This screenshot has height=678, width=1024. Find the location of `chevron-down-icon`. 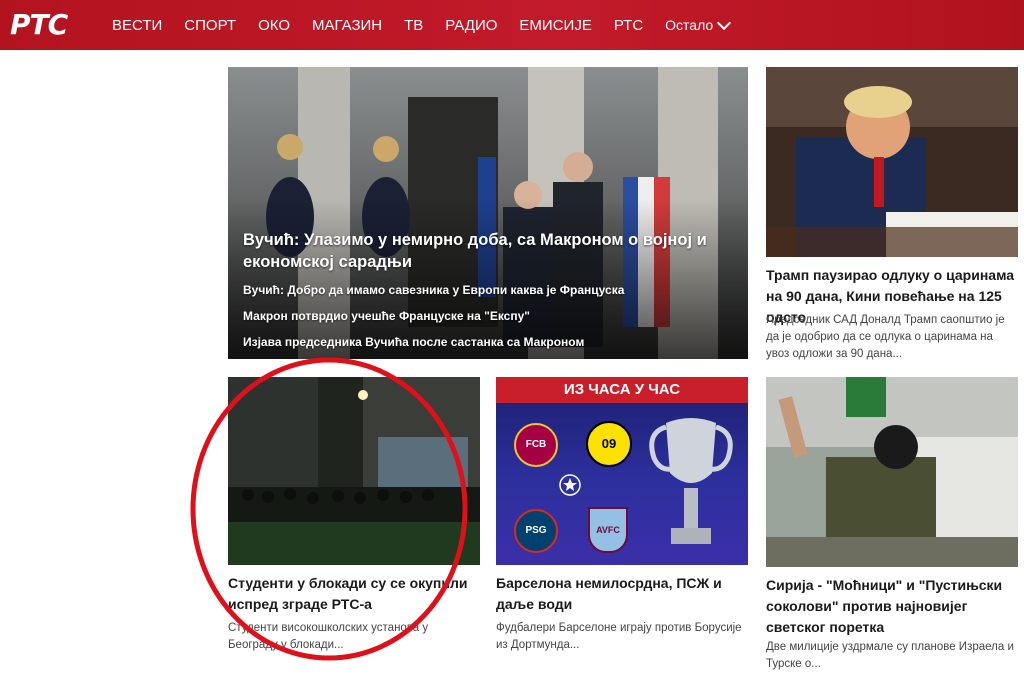

chevron-down-icon is located at coordinates (724, 22).